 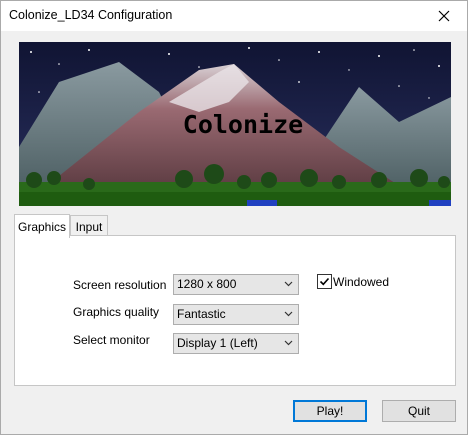 I want to click on banner-title: Colonize, so click(x=243, y=124).